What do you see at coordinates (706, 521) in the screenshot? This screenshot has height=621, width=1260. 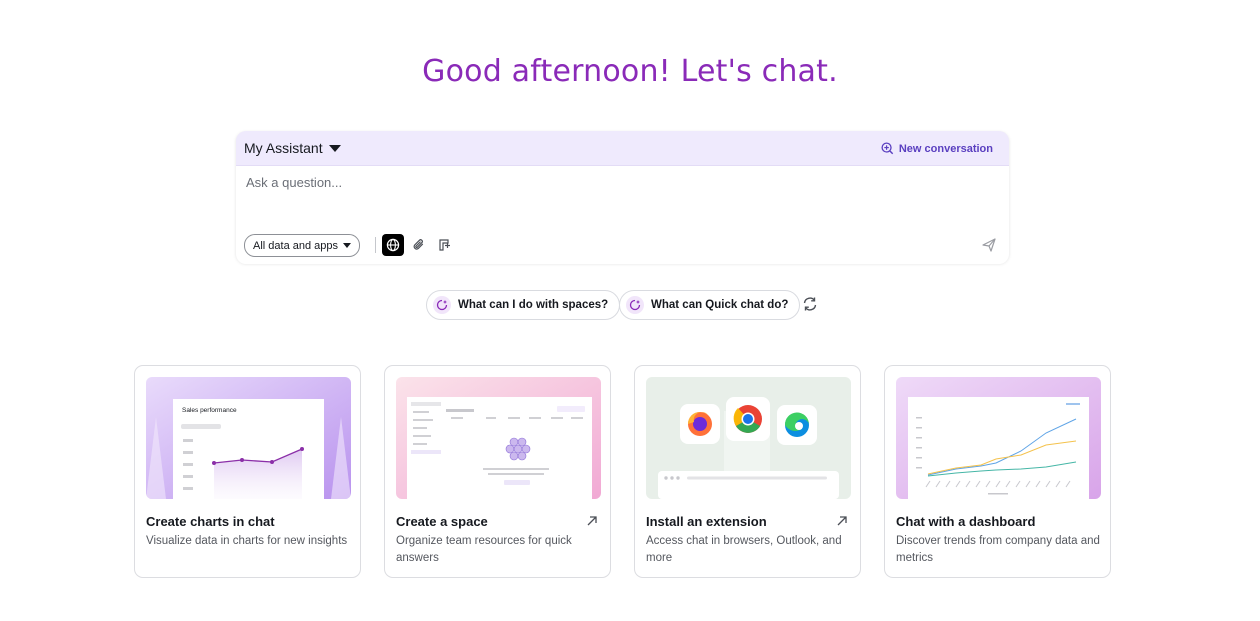 I see `card-title: Install an extension` at bounding box center [706, 521].